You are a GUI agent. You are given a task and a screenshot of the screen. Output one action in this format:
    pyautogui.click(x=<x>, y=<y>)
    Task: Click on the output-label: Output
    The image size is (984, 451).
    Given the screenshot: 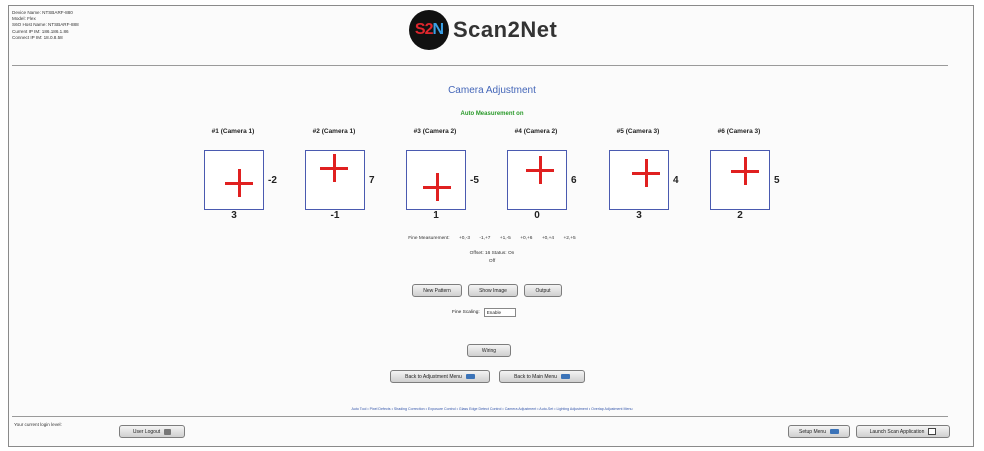 What is the action you would take?
    pyautogui.click(x=543, y=290)
    